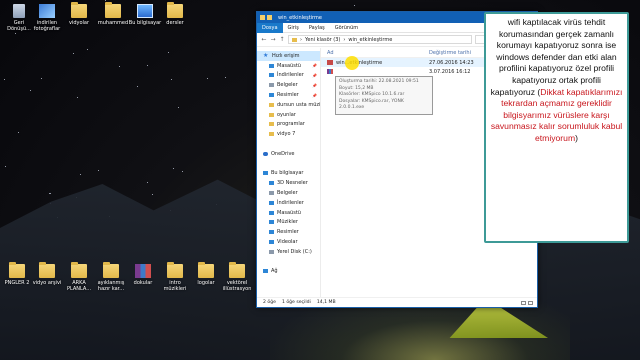  I want to click on desktop-icon-pngler: PNGLER 2, so click(17, 274).